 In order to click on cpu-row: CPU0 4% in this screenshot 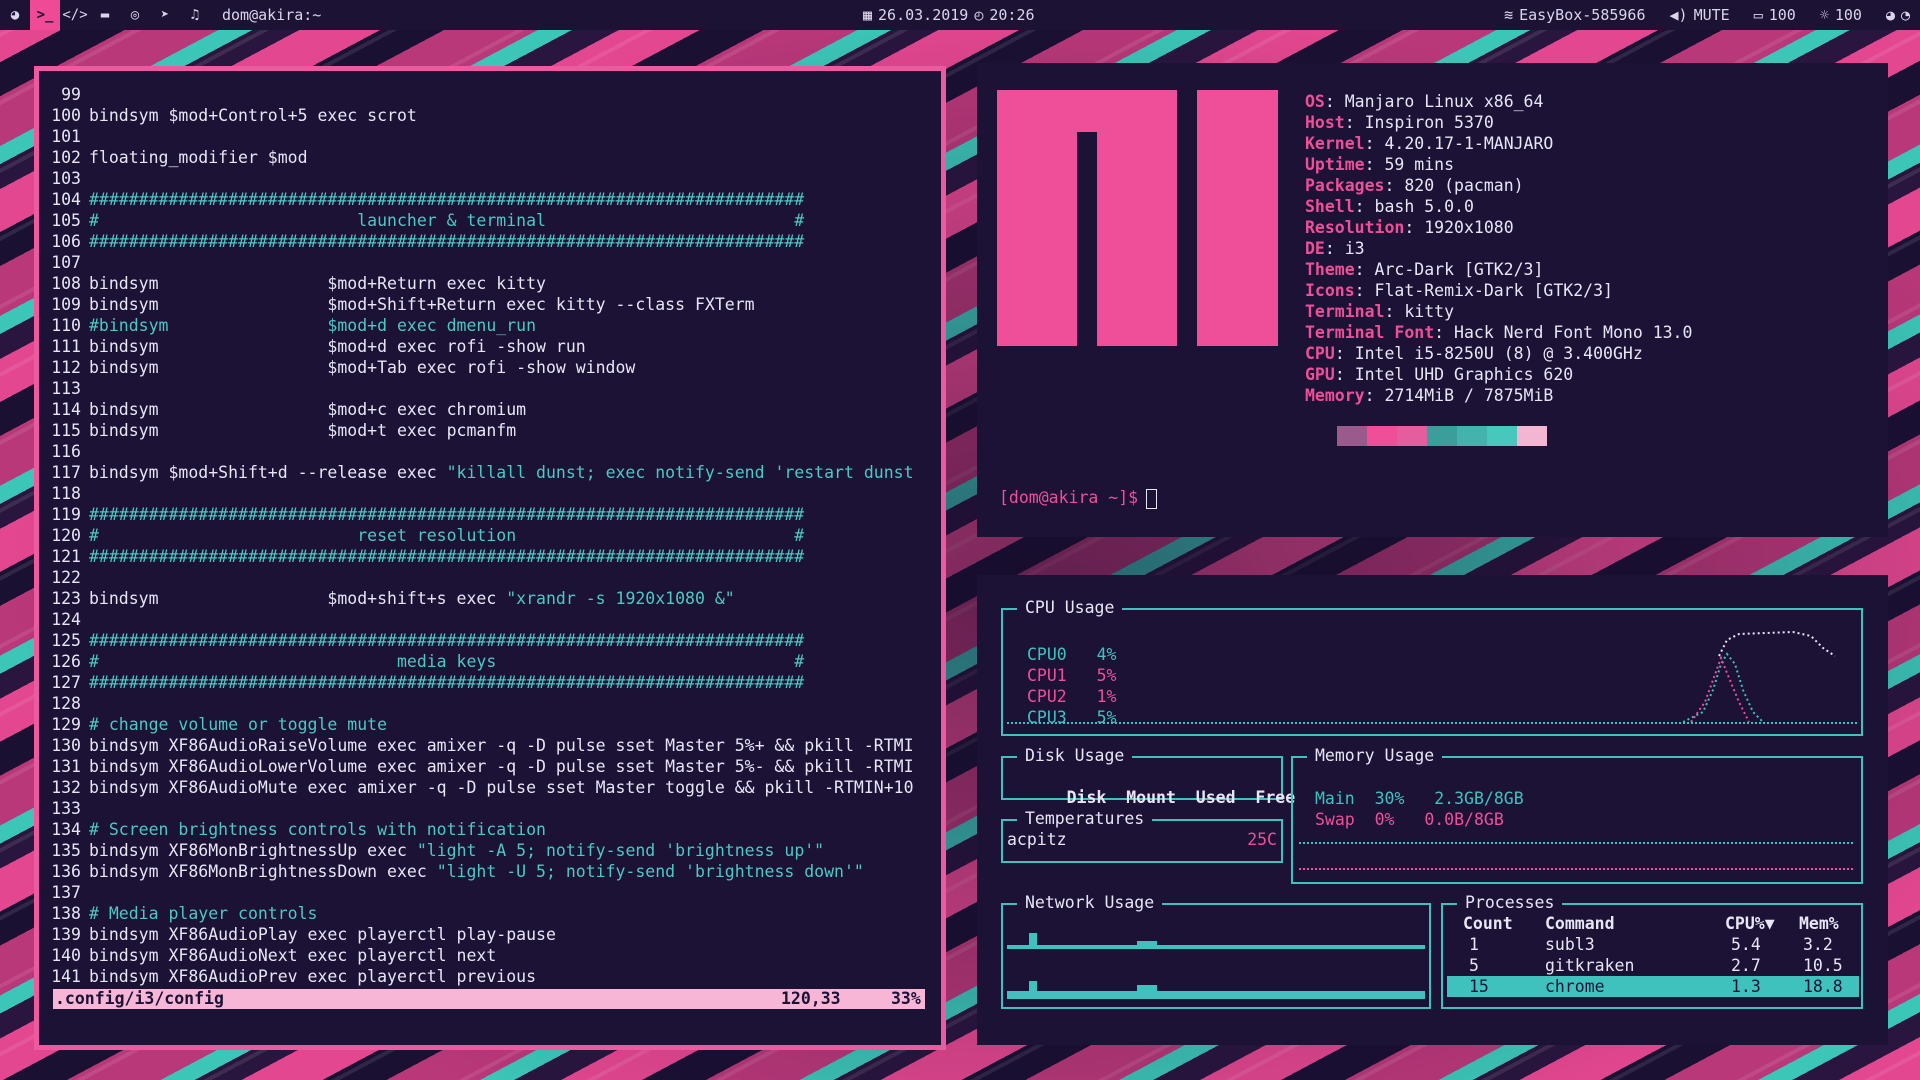, I will do `click(1071, 654)`.